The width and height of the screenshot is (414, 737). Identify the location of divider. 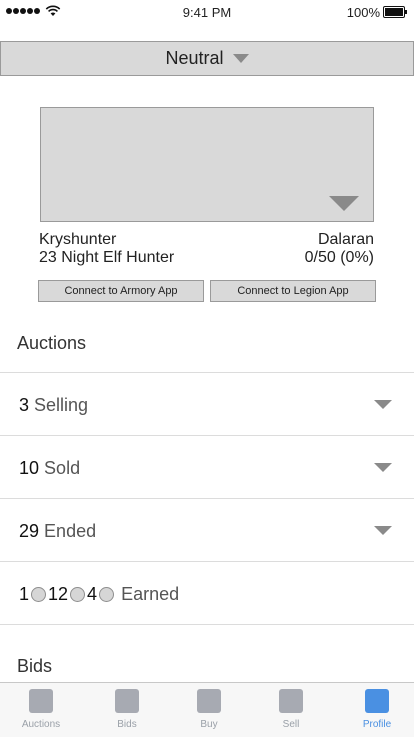
(207, 624).